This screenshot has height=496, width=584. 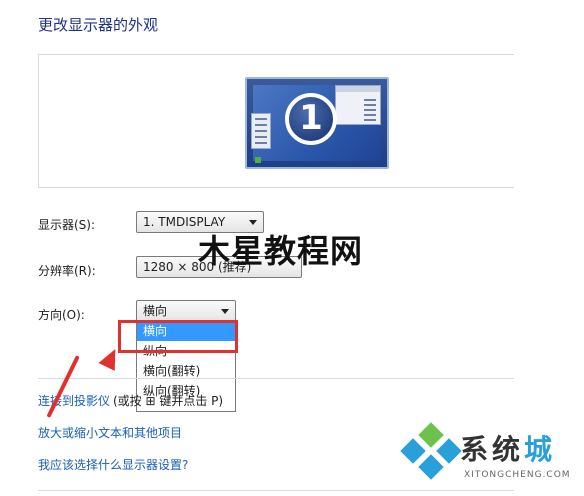 What do you see at coordinates (261, 131) in the screenshot?
I see `window-thumbnail-left` at bounding box center [261, 131].